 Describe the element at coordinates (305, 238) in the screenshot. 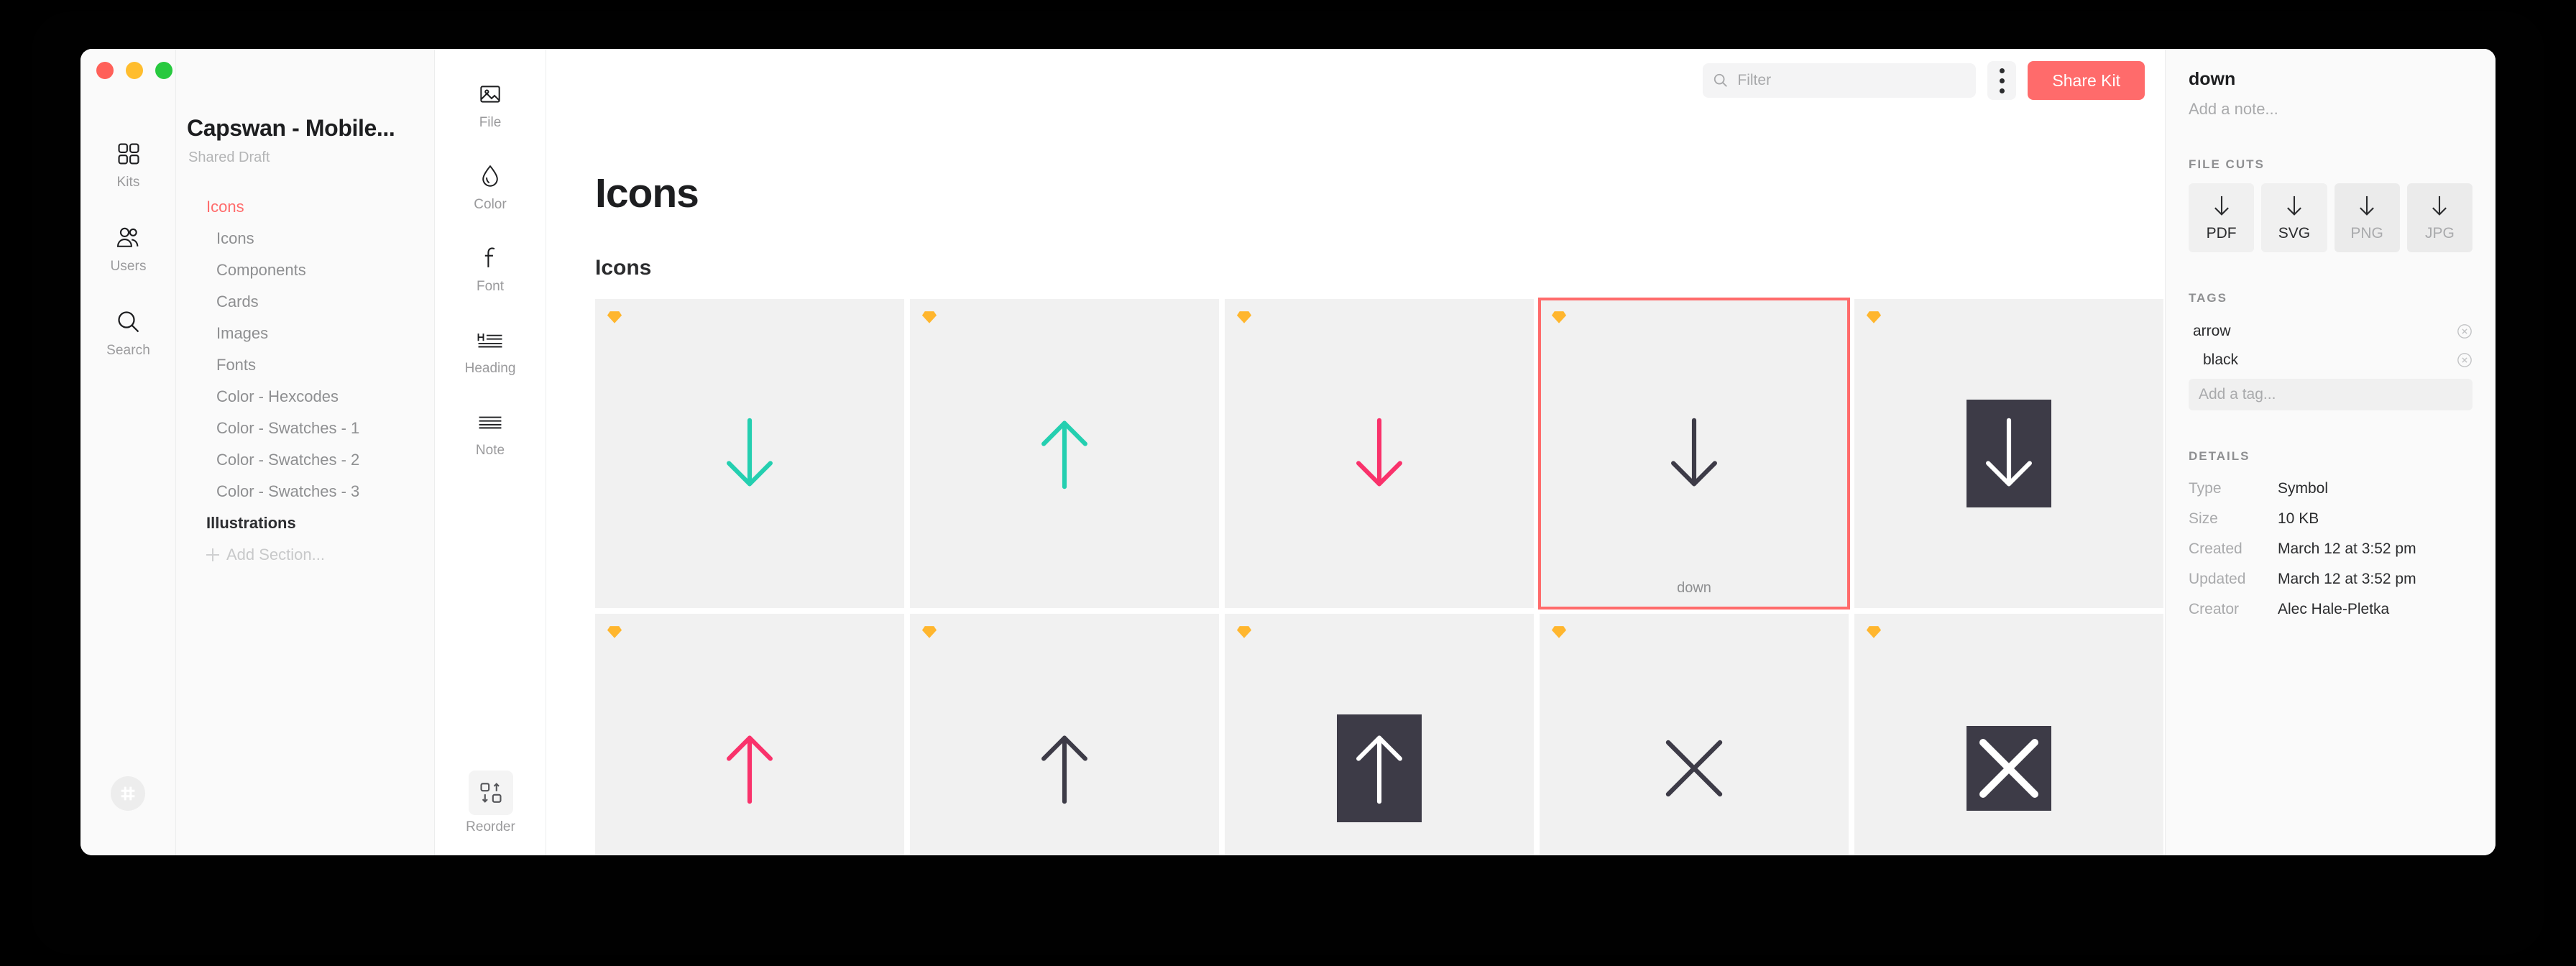

I see `sidebar-item-icons: Icons` at that location.